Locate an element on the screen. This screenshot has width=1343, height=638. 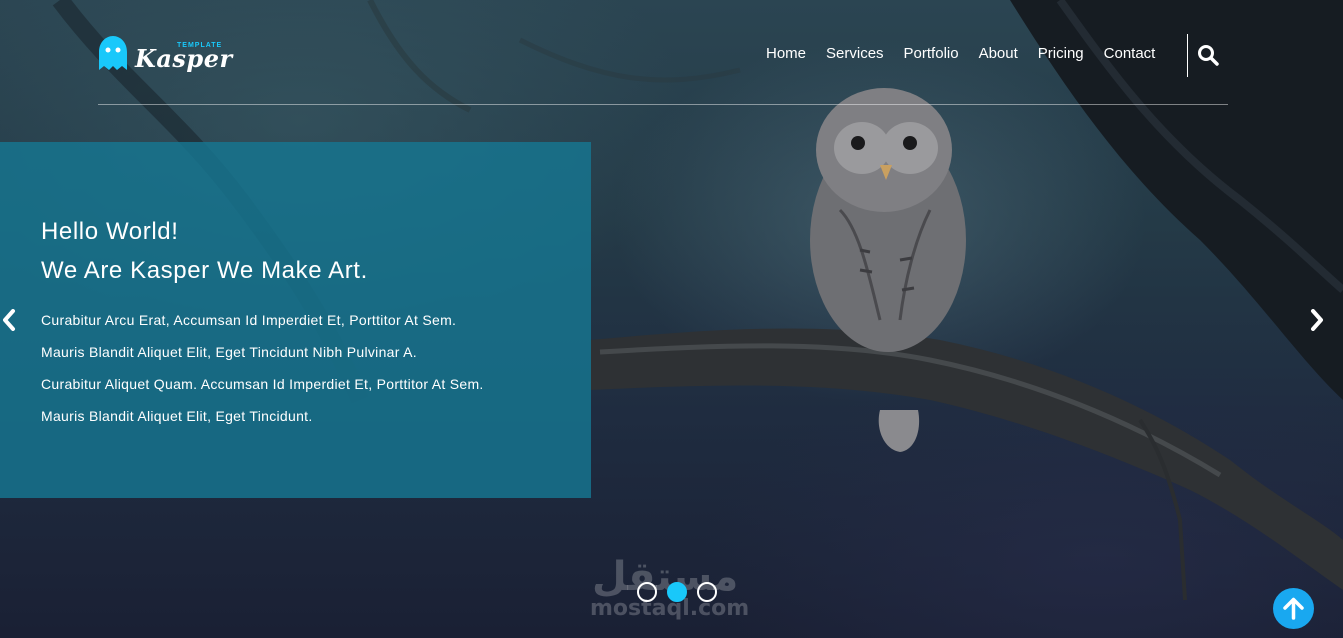
kasper-logo: TEMPLATE Kasper is located at coordinates (164, 56).